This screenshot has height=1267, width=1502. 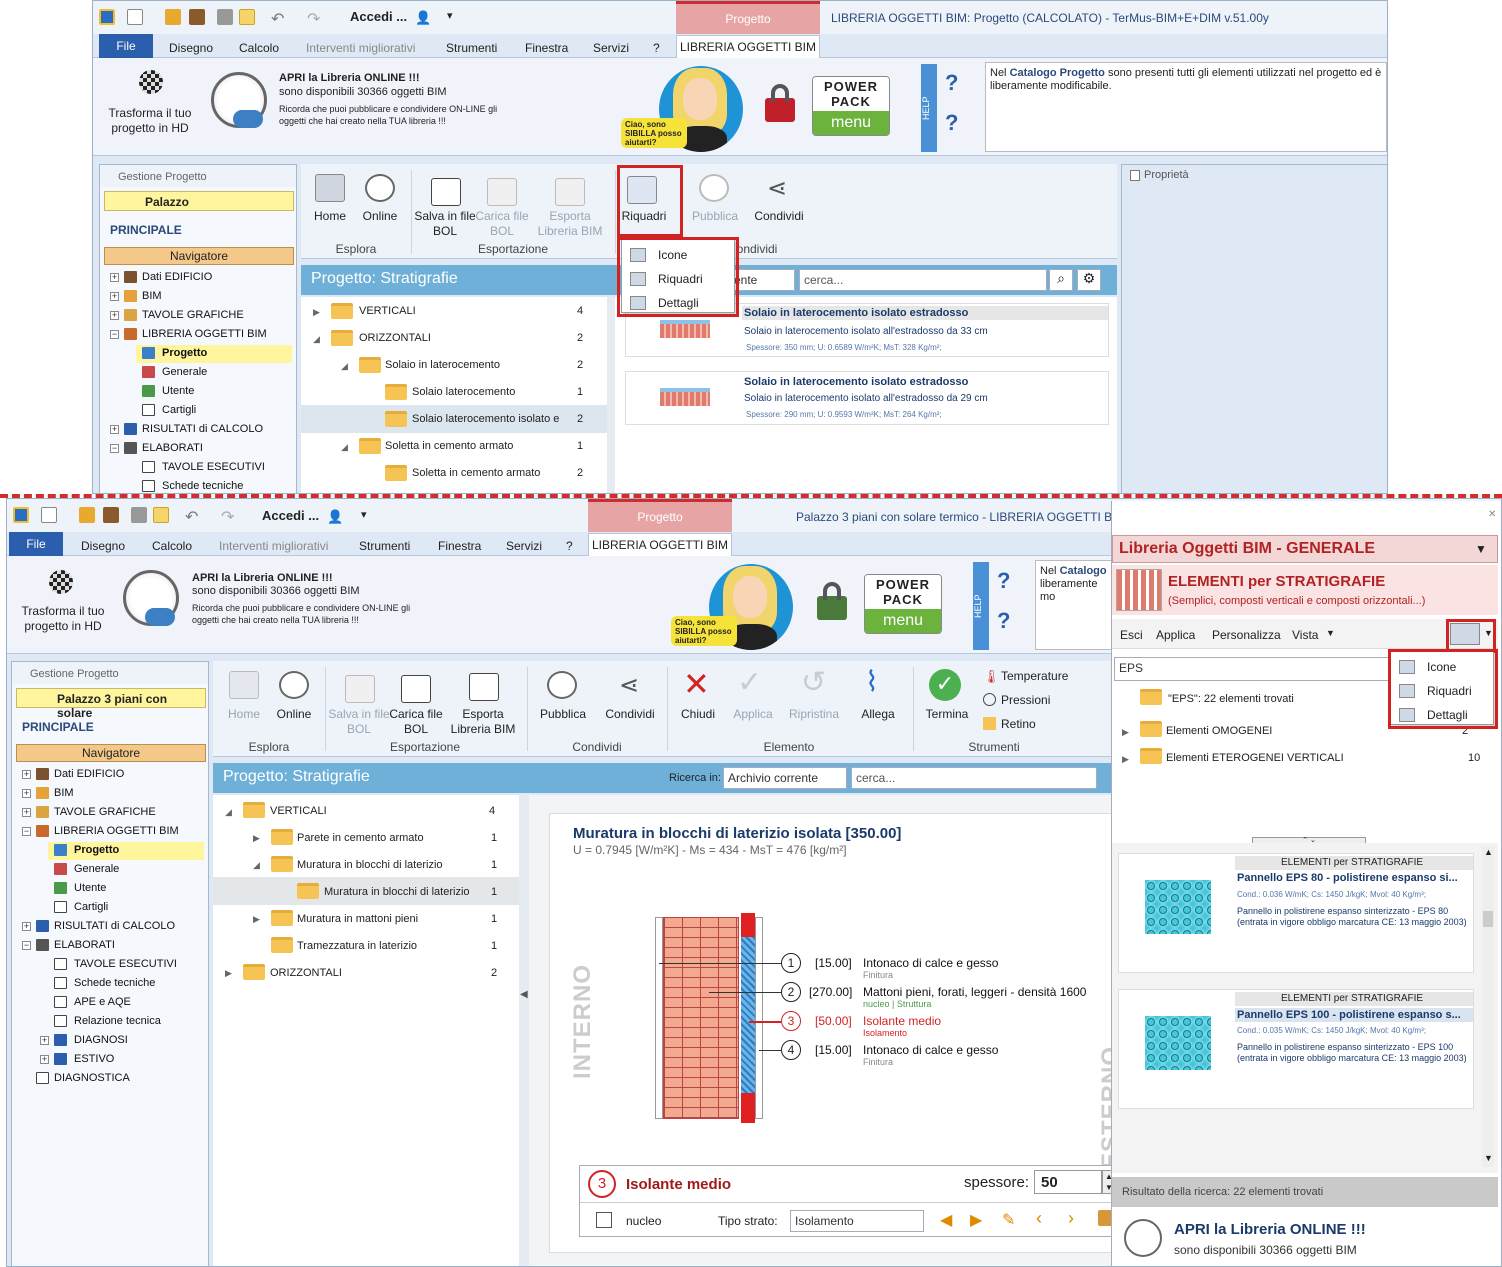 I want to click on applica-button: Applica, so click(x=753, y=714).